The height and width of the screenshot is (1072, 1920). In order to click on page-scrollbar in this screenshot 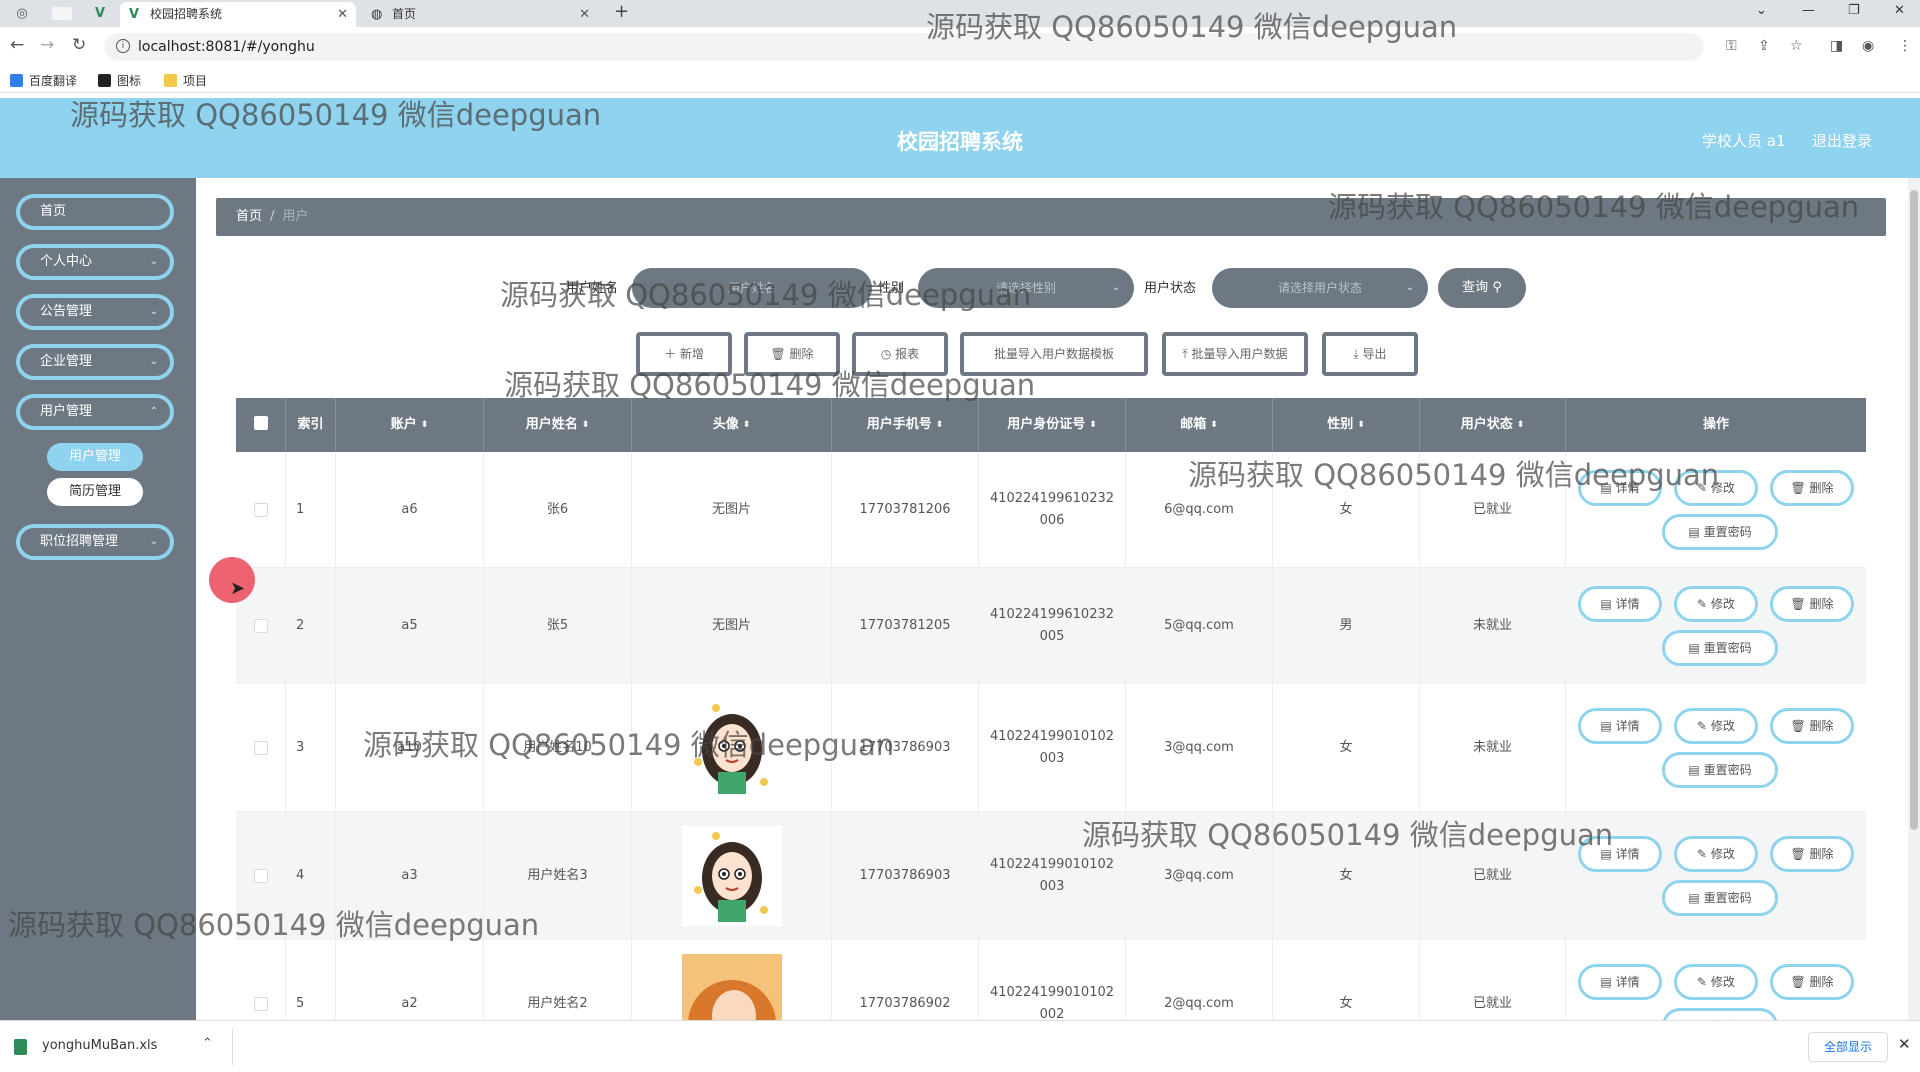, I will do `click(1914, 599)`.